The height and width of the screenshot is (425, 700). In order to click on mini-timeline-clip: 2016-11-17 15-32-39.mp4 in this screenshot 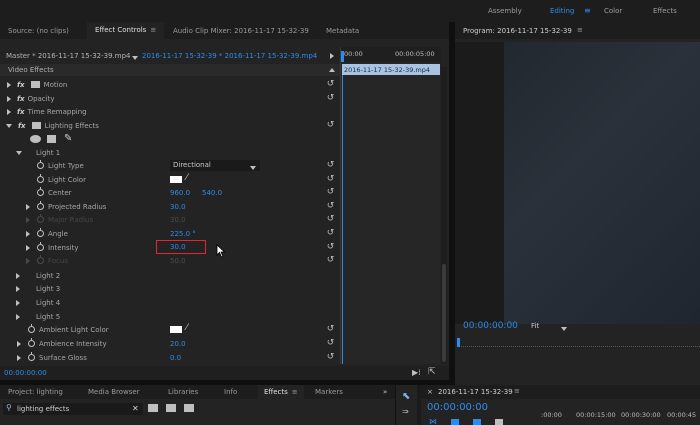, I will do `click(391, 69)`.